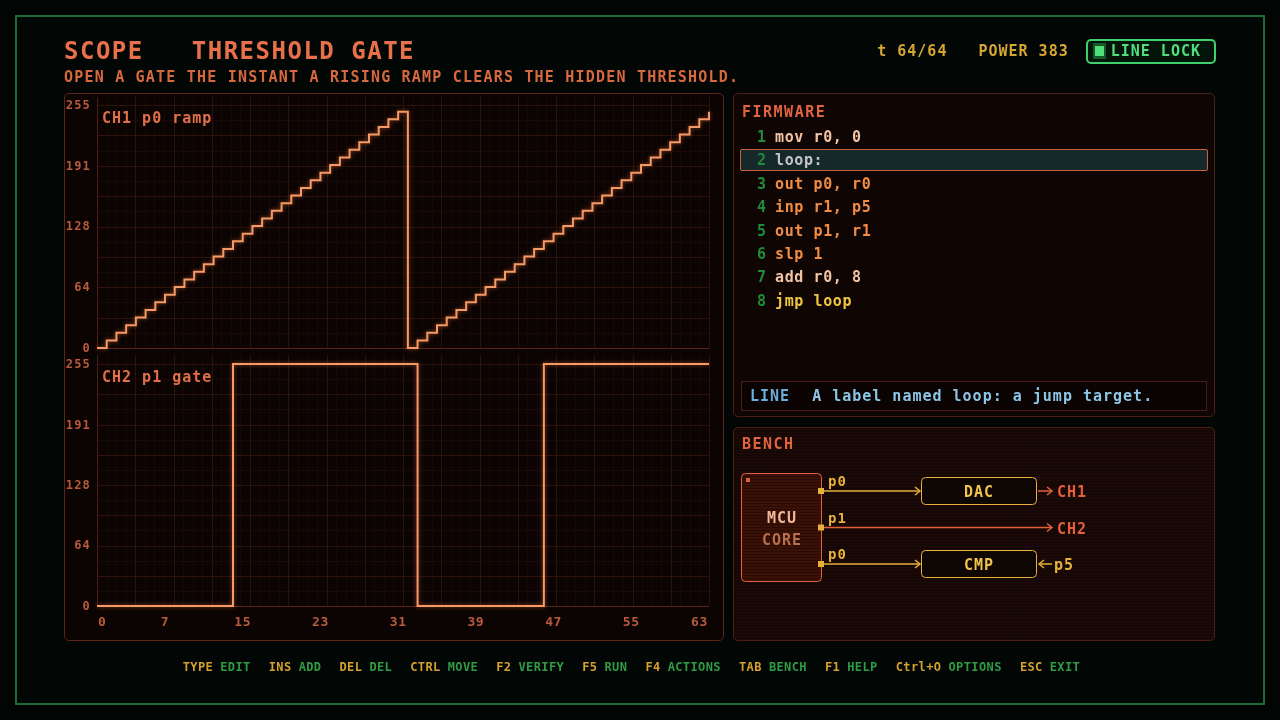  What do you see at coordinates (979, 565) in the screenshot?
I see `block-label: CMP` at bounding box center [979, 565].